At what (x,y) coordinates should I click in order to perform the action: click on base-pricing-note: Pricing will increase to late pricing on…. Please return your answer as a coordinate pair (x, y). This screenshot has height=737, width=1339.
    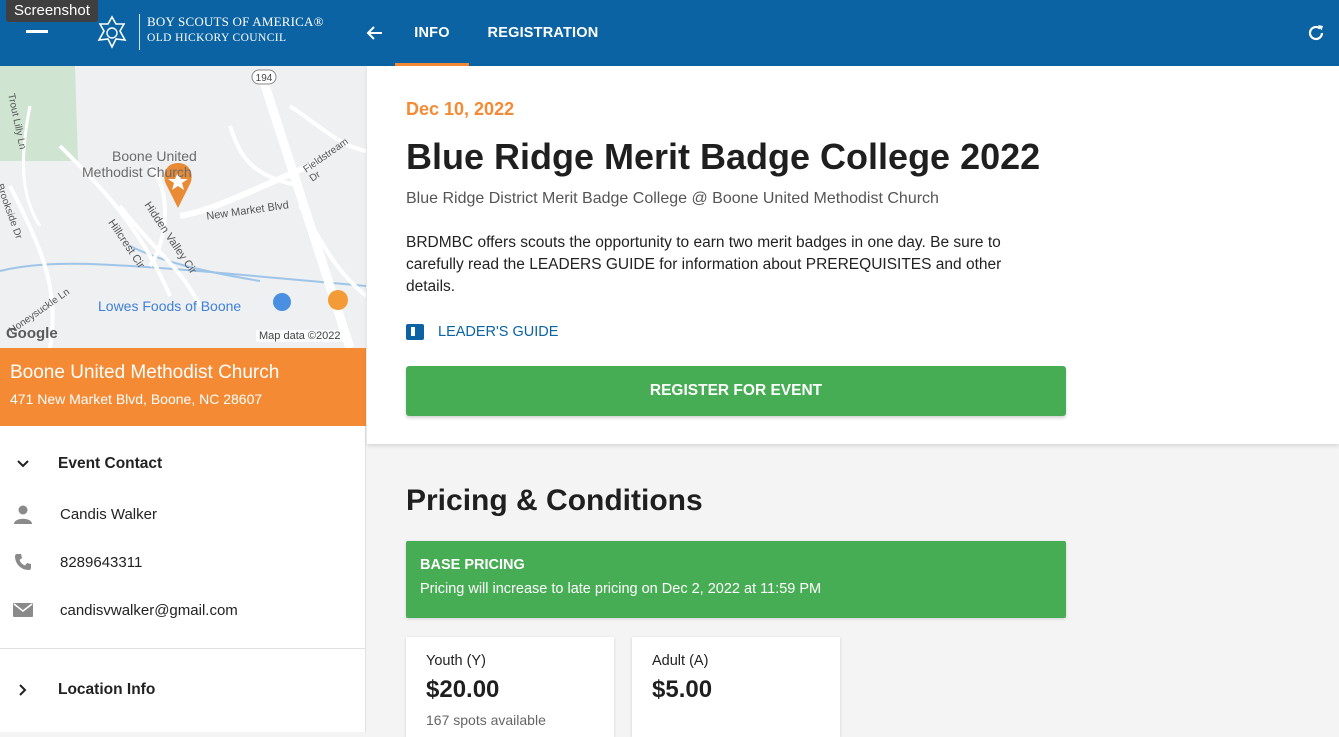
    Looking at the image, I should click on (621, 589).